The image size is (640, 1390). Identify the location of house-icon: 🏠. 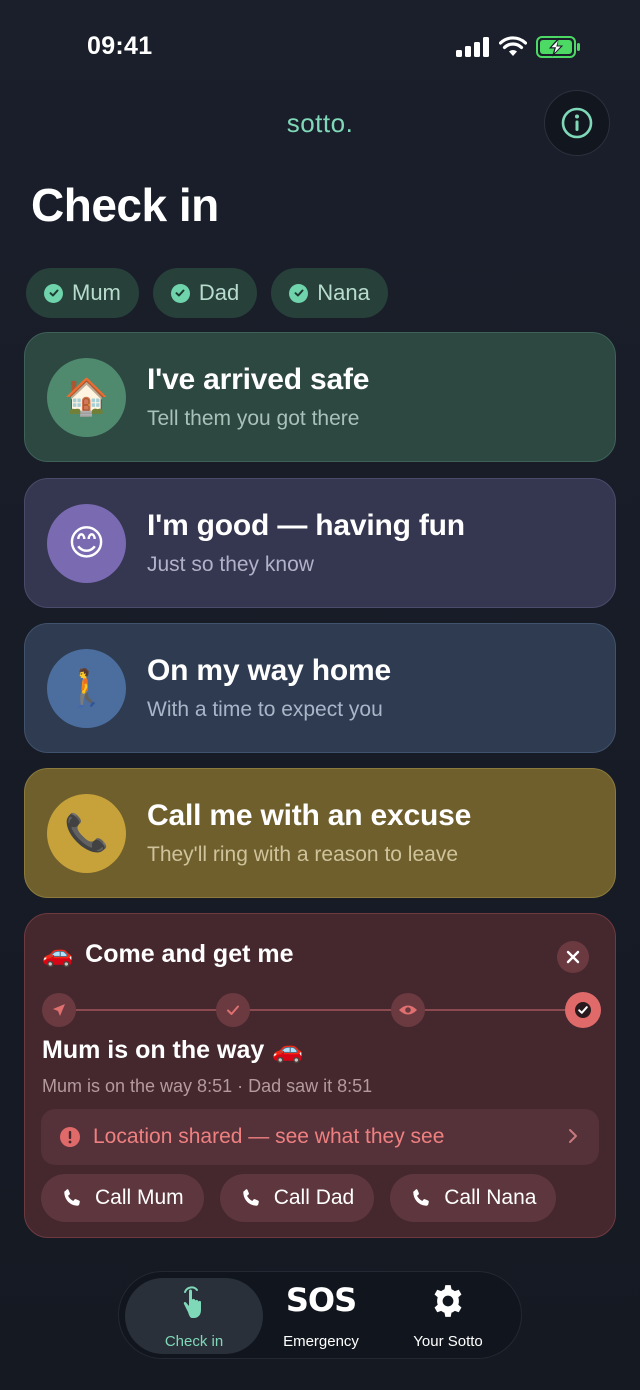
(86, 397).